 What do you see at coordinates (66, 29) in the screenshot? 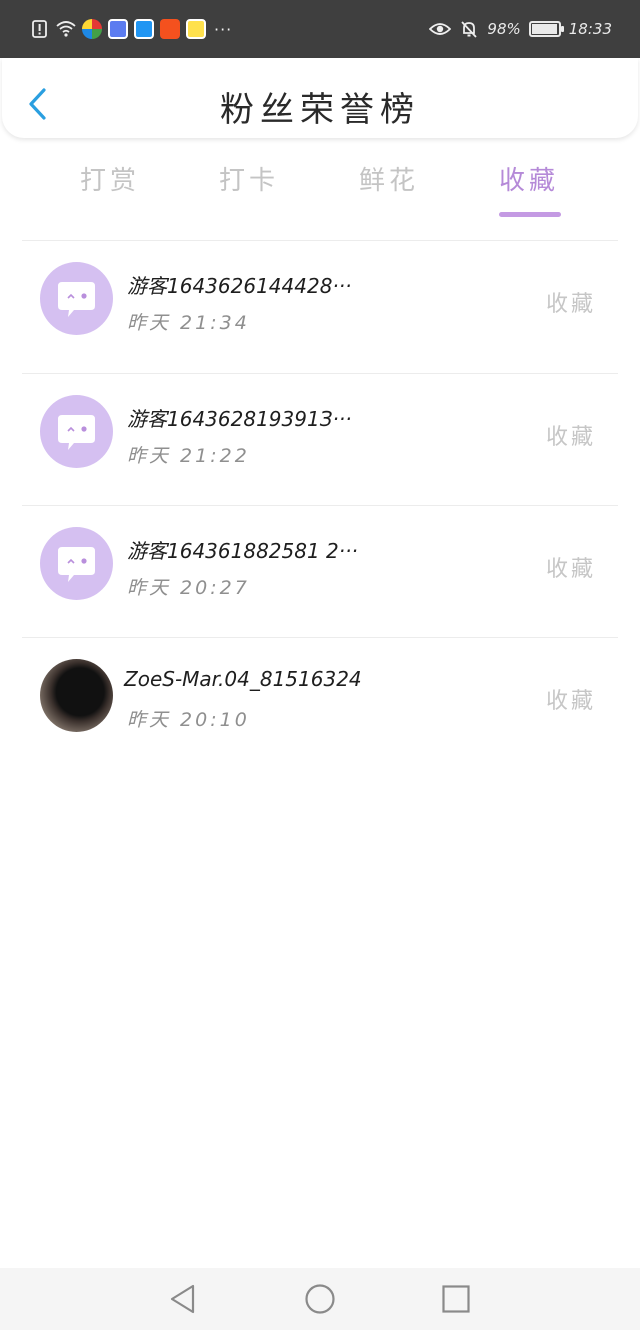
I see `wifi-icon` at bounding box center [66, 29].